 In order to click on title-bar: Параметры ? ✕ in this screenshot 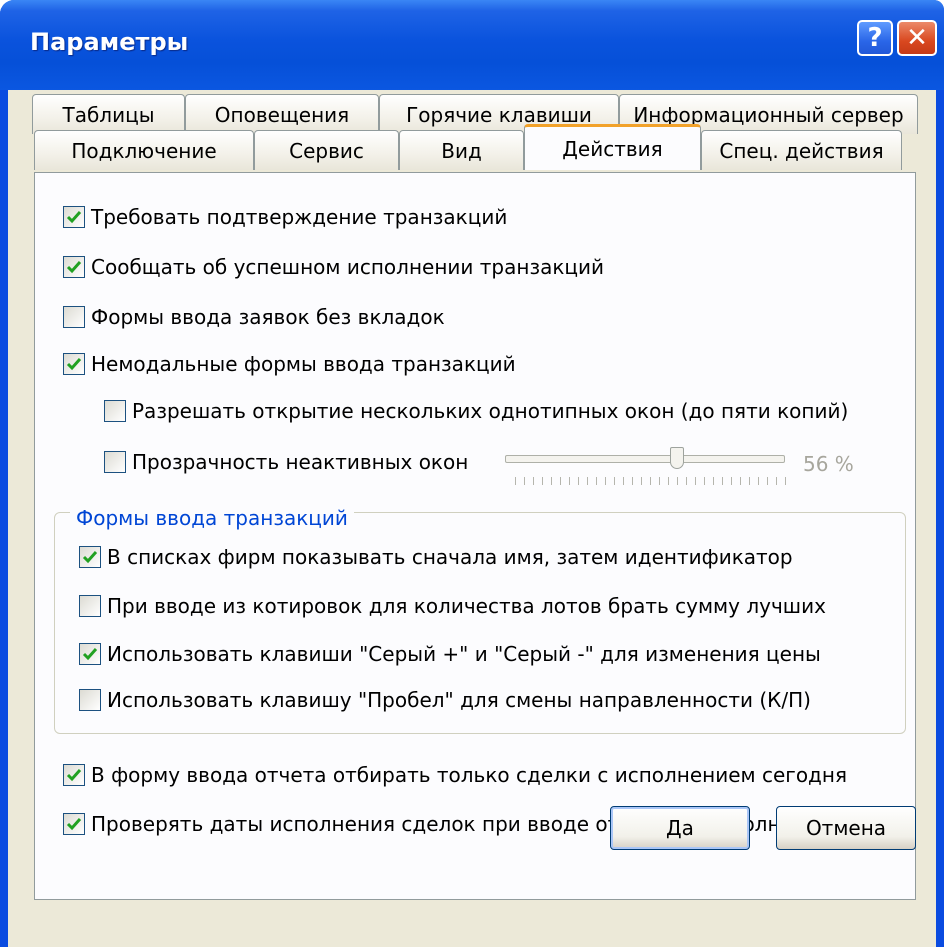, I will do `click(472, 45)`.